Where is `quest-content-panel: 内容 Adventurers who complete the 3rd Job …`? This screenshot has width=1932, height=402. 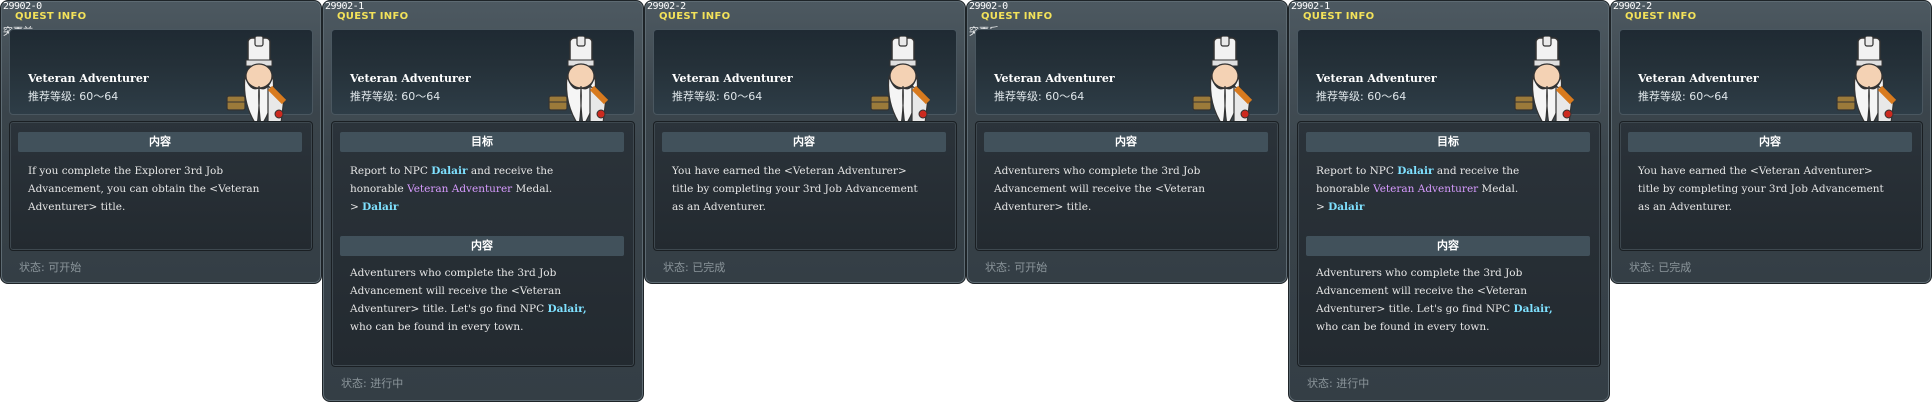
quest-content-panel: 内容 Adventurers who complete the 3rd Job … is located at coordinates (1127, 186).